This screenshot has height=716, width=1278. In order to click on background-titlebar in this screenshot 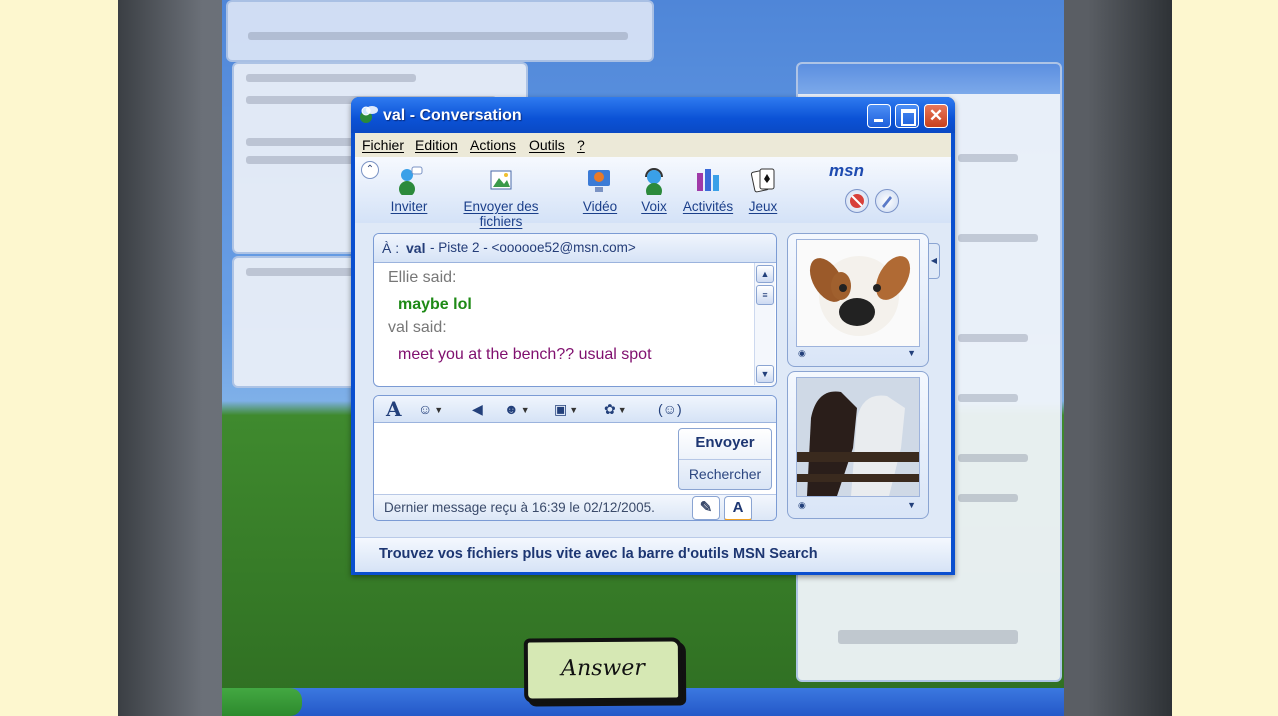, I will do `click(929, 79)`.